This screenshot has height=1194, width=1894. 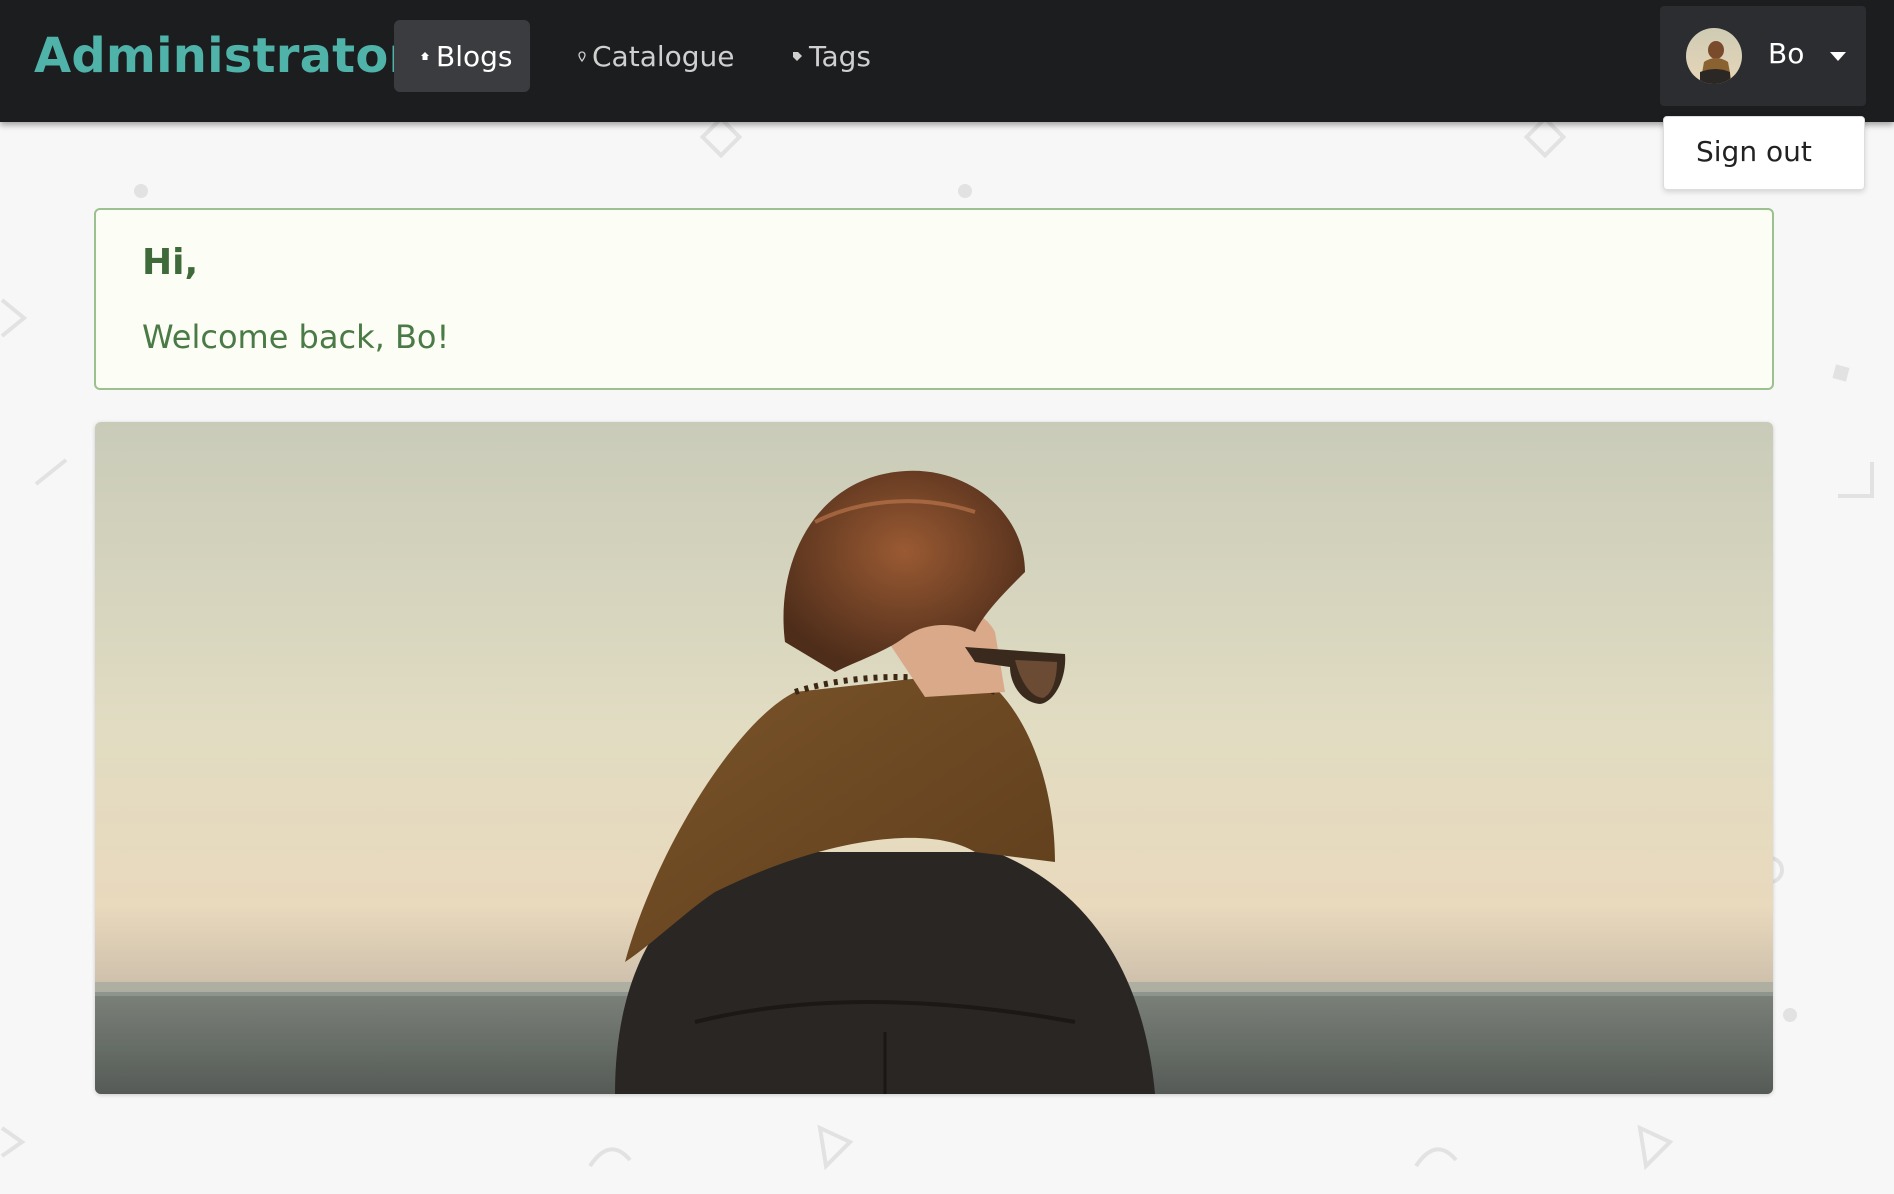 I want to click on user-name: Bo, so click(x=1786, y=53).